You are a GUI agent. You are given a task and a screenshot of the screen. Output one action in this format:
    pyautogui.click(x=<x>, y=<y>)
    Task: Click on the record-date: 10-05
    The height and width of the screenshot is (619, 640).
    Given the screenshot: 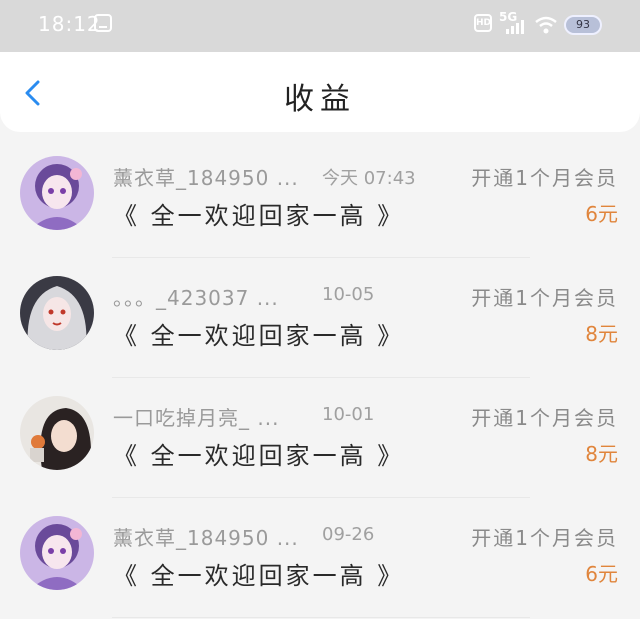 What is the action you would take?
    pyautogui.click(x=348, y=294)
    